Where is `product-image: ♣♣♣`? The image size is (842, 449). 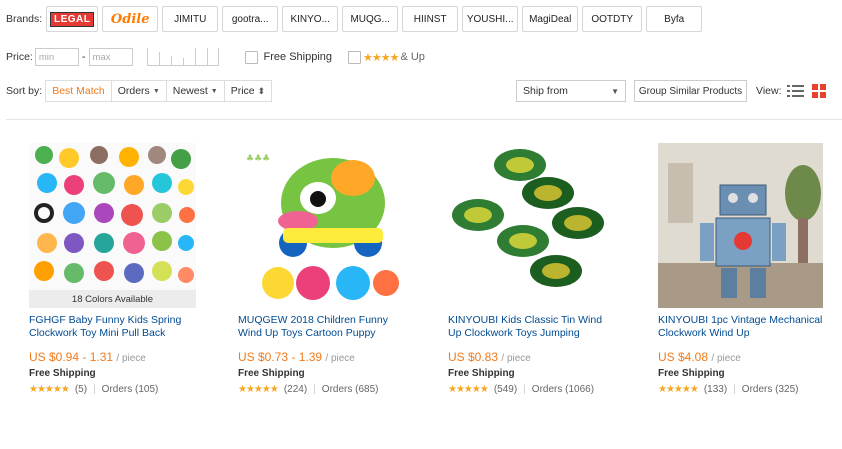 product-image: ♣♣♣ is located at coordinates (320, 225).